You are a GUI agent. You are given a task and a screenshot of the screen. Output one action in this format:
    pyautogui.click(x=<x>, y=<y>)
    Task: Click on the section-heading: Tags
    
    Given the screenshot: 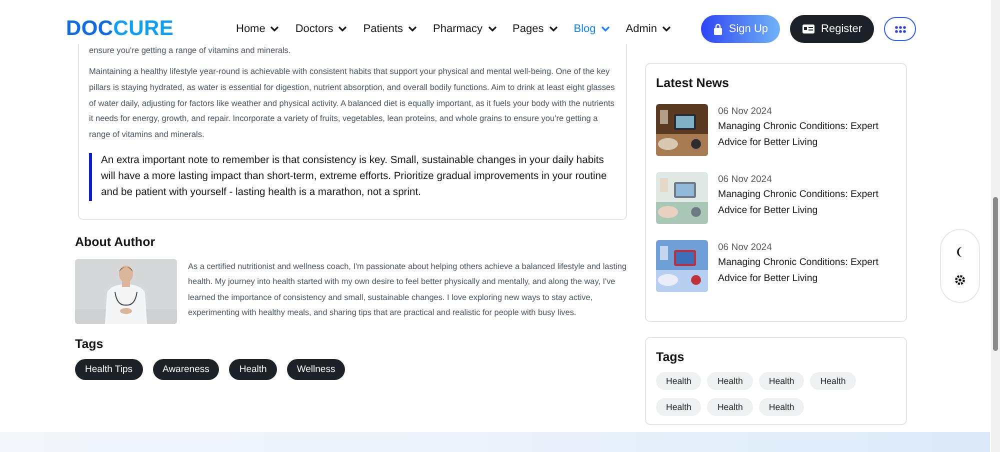 What is the action you would take?
    pyautogui.click(x=89, y=343)
    